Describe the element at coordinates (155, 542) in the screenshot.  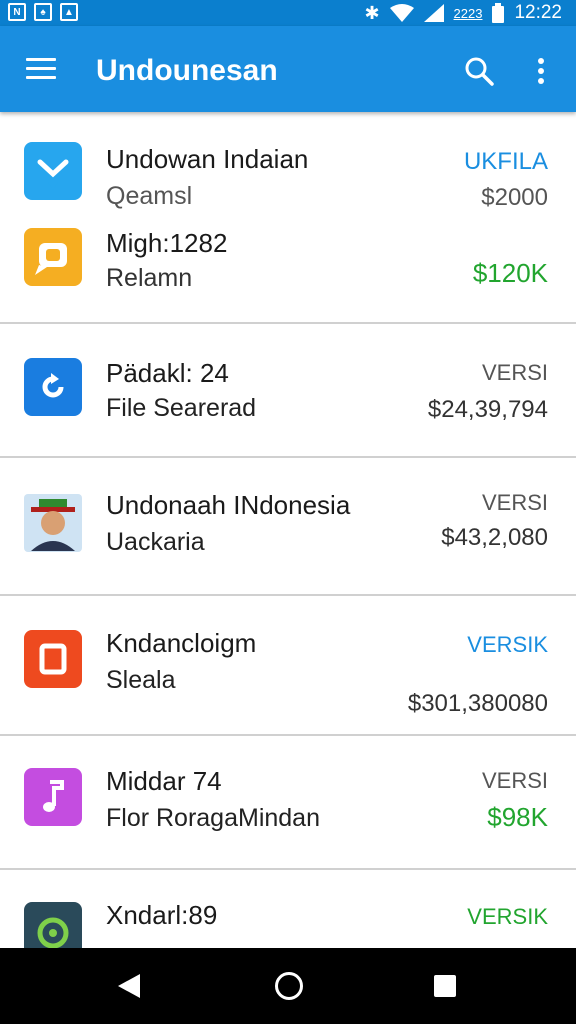
I see `app-subtitle-text: Uackaria` at that location.